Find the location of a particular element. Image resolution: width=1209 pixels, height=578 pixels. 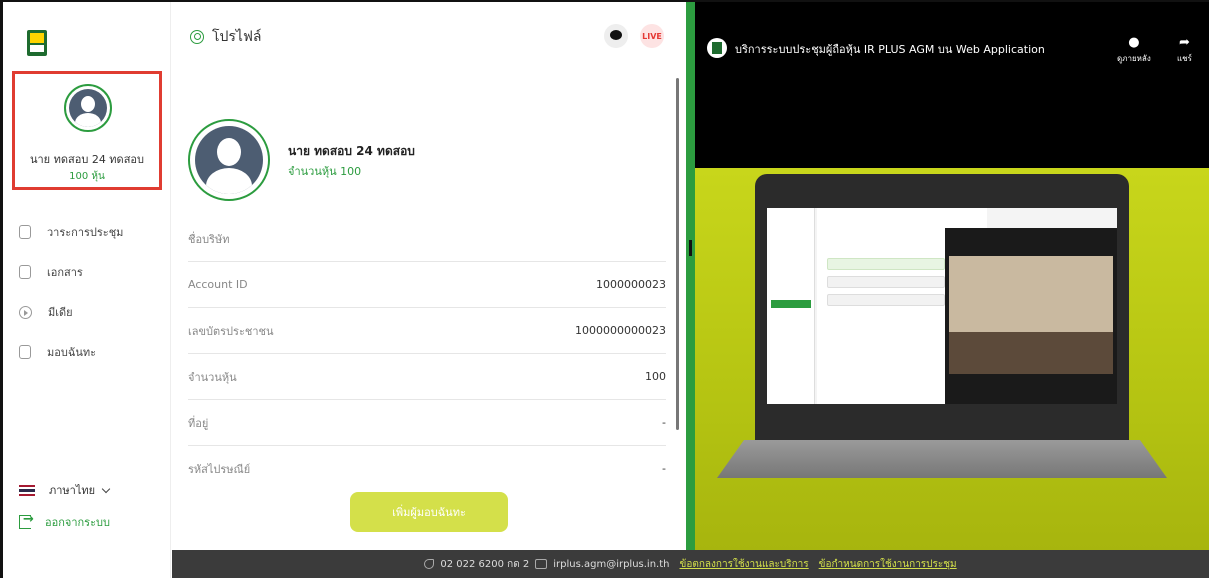

sidebar-item-media: มีเดีย is located at coordinates (71, 312).